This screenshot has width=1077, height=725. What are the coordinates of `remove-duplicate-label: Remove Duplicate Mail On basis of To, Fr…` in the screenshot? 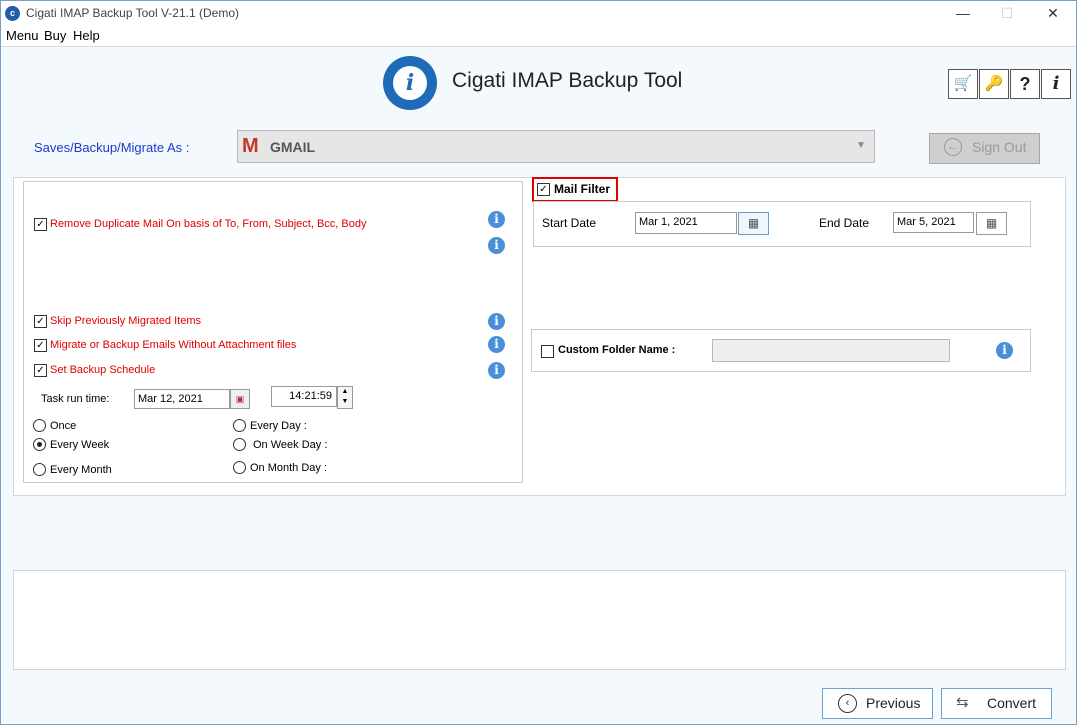 It's located at (208, 224).